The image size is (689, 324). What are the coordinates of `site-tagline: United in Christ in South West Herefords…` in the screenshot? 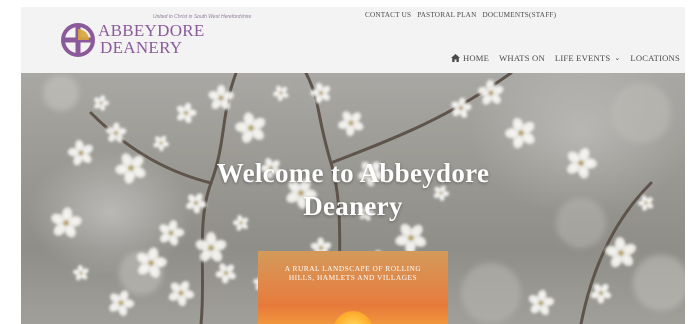 It's located at (202, 17).